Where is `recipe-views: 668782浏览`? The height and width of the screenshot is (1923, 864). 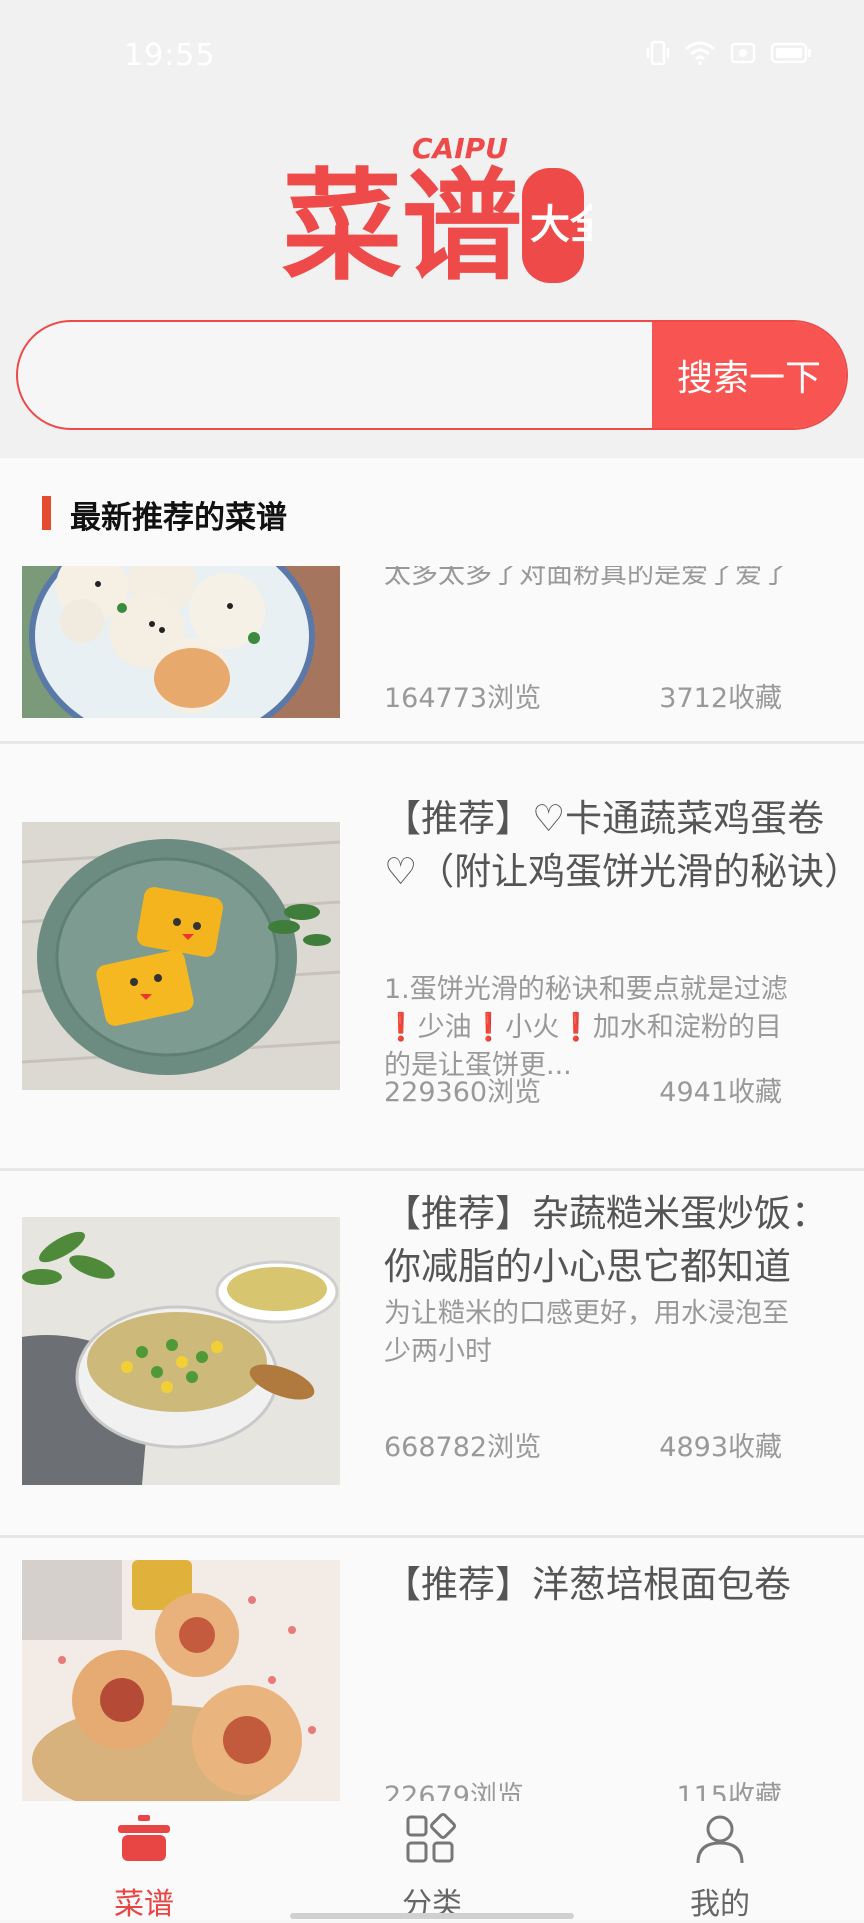
recipe-views: 668782浏览 is located at coordinates (463, 1447).